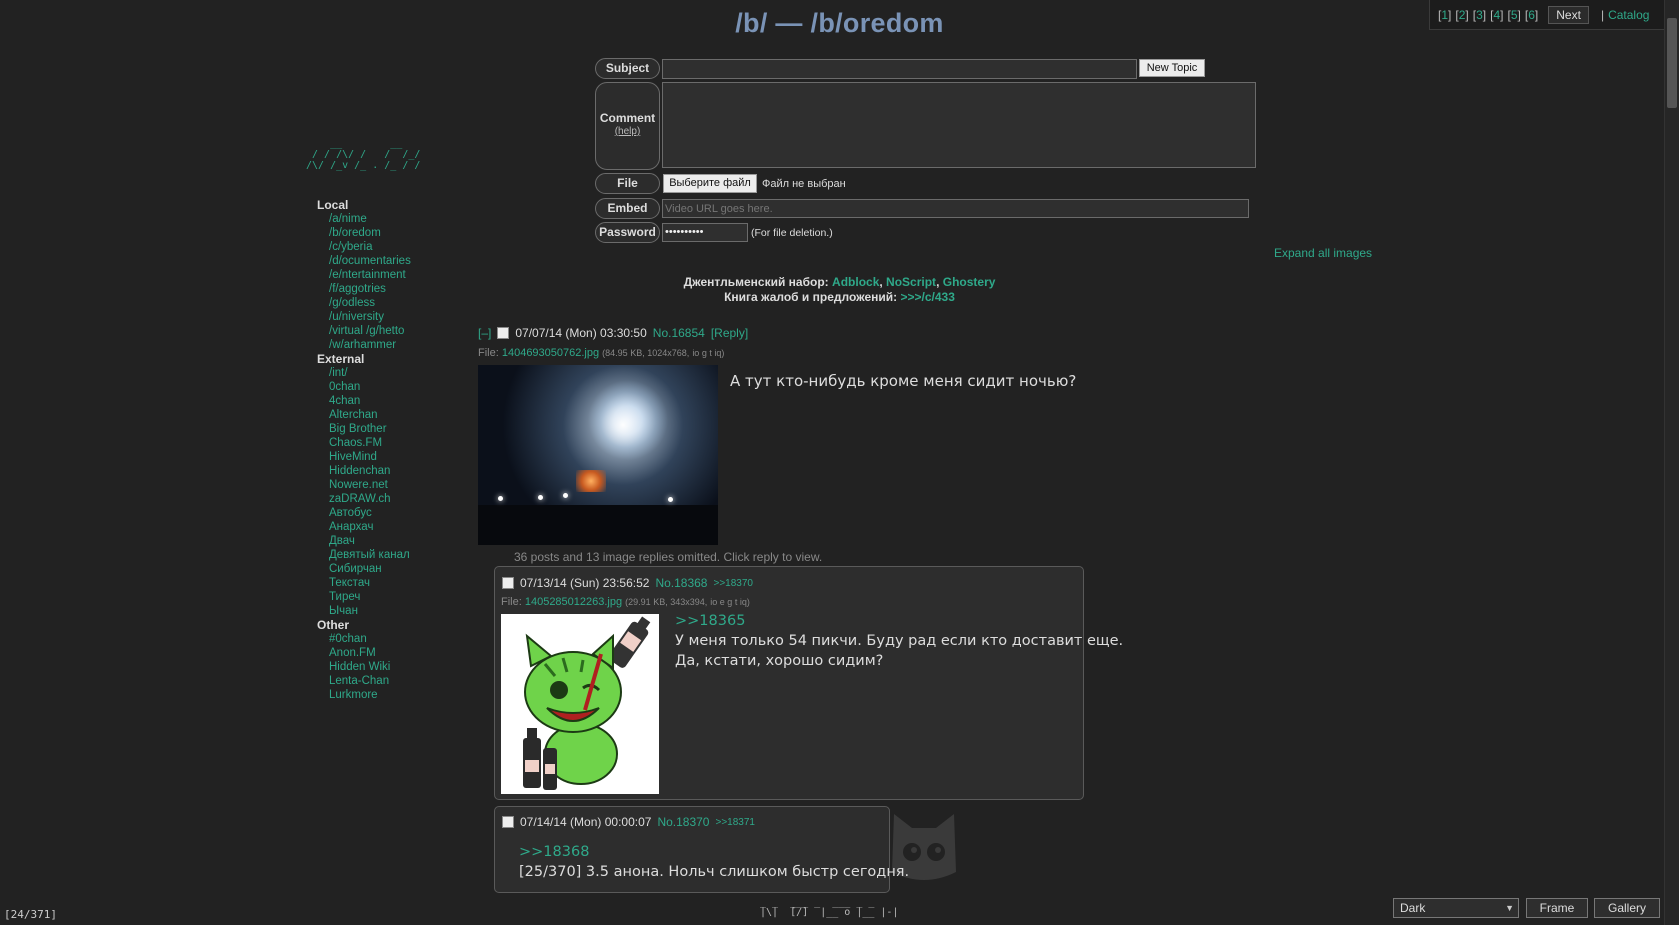 The image size is (1679, 925). What do you see at coordinates (585, 583) in the screenshot?
I see `reply-date: 07/13/14 (Sun) 23:56:52` at bounding box center [585, 583].